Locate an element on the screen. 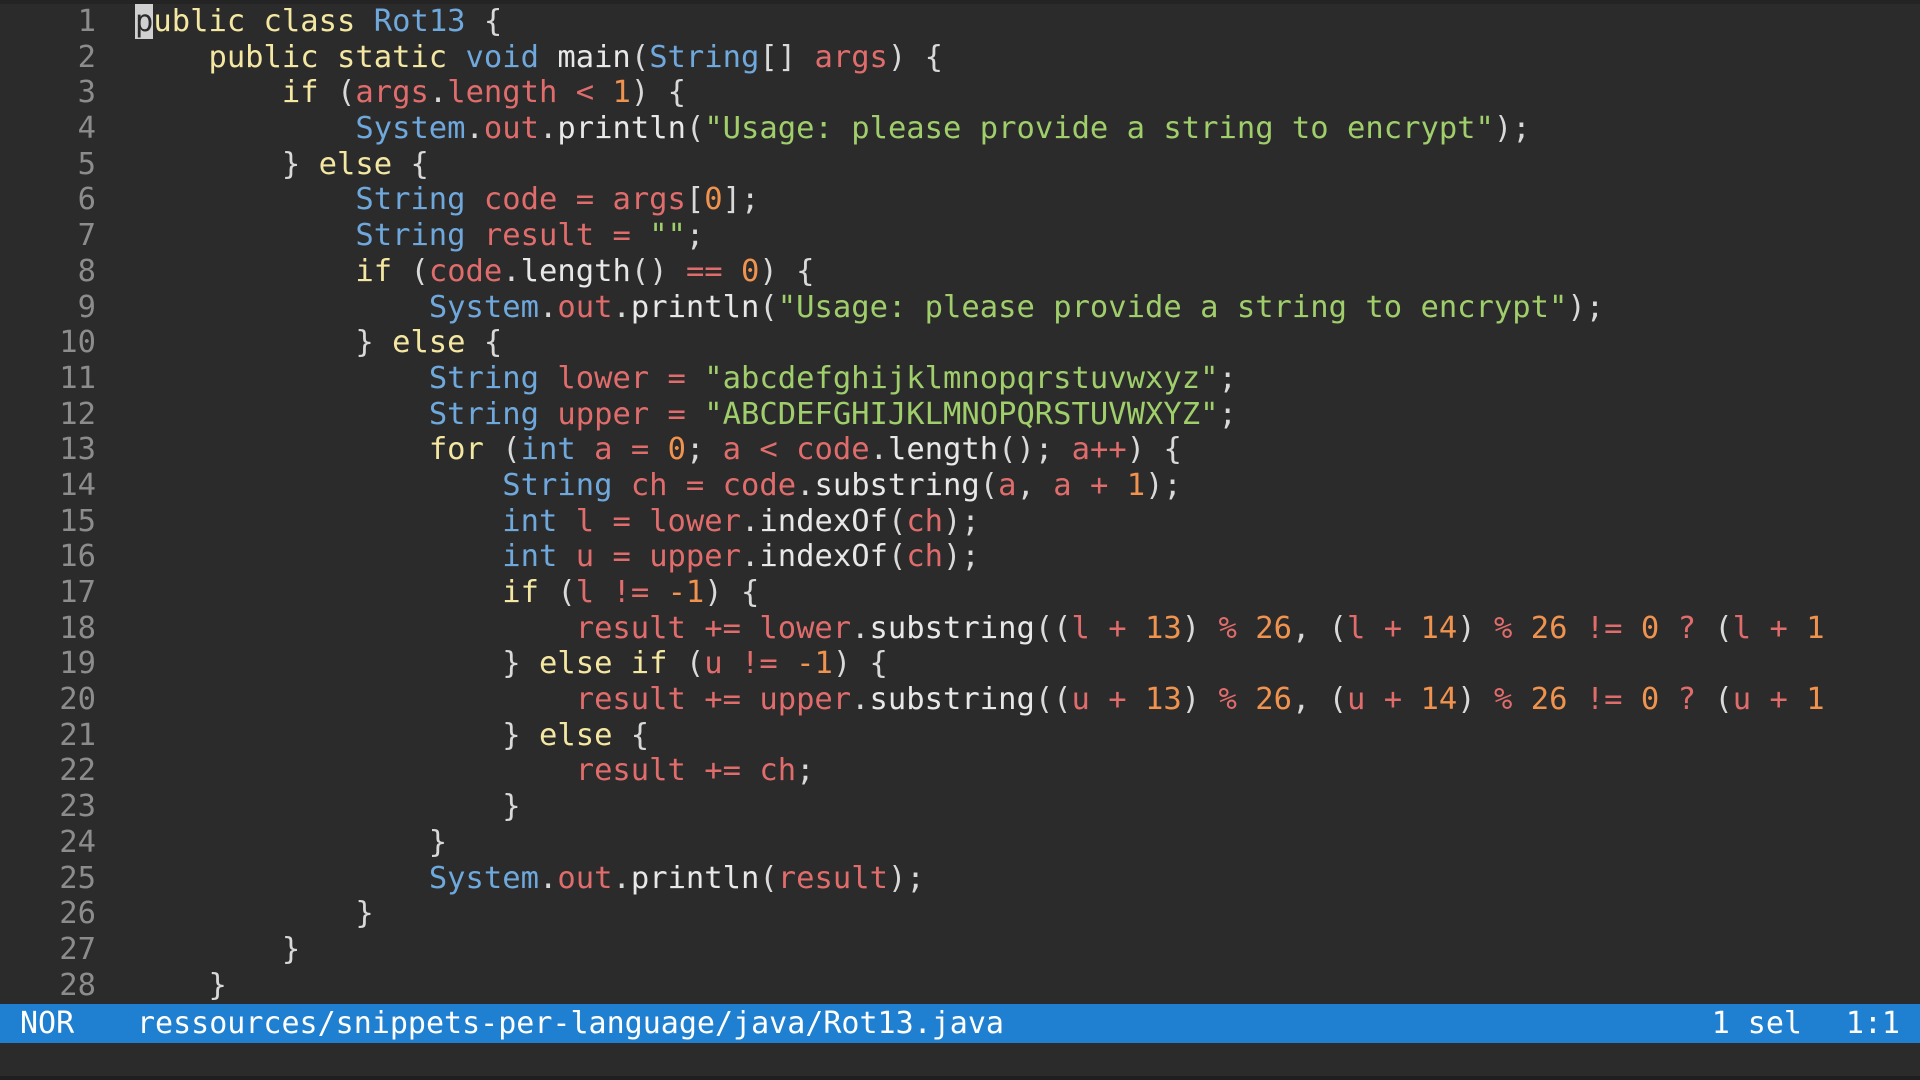  code-token: args is located at coordinates (851, 57).